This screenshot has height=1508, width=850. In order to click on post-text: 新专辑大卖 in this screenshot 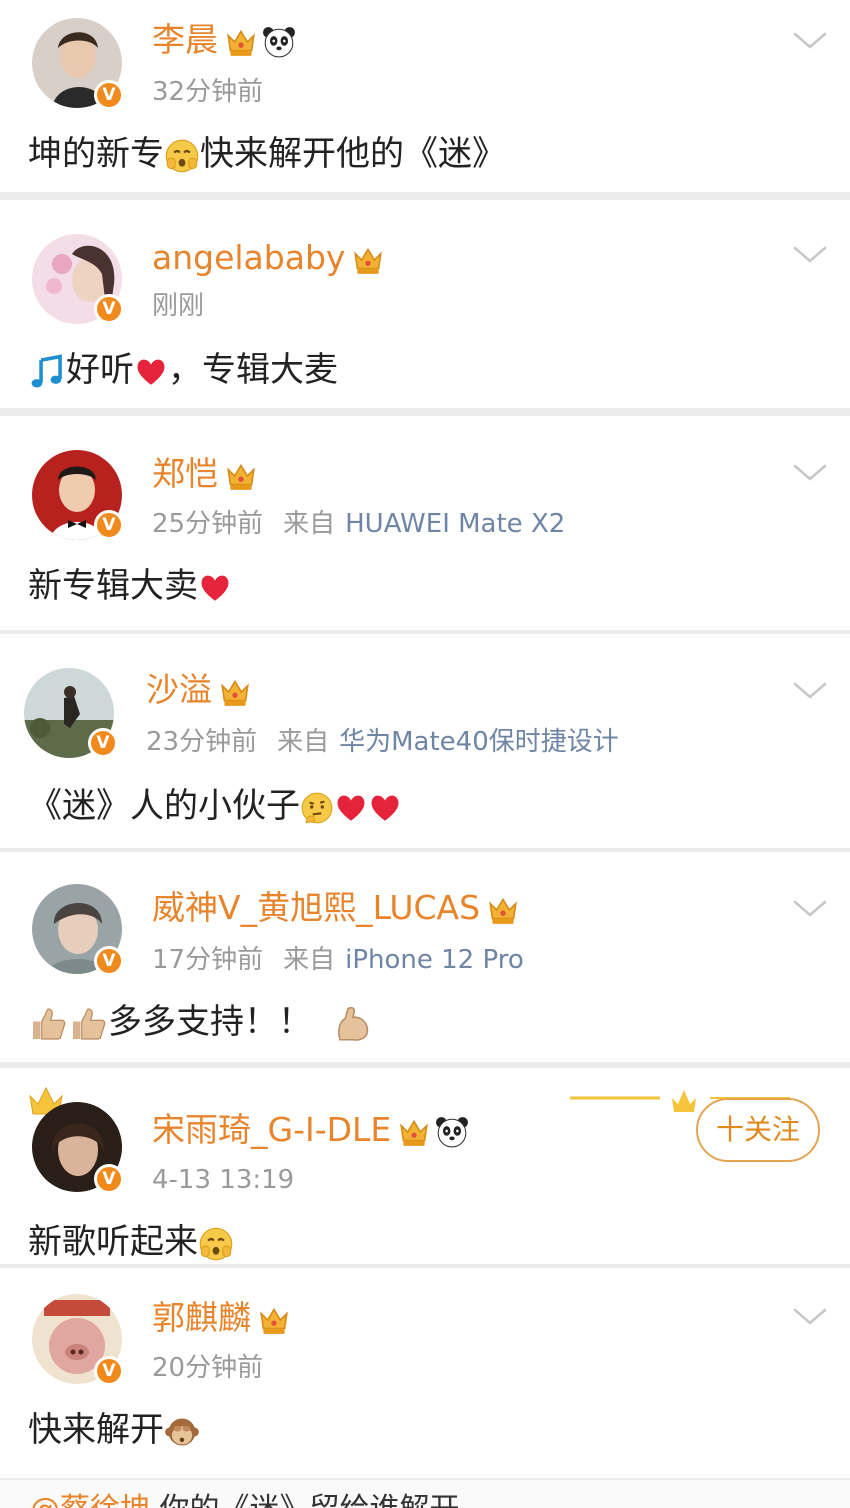, I will do `click(113, 586)`.